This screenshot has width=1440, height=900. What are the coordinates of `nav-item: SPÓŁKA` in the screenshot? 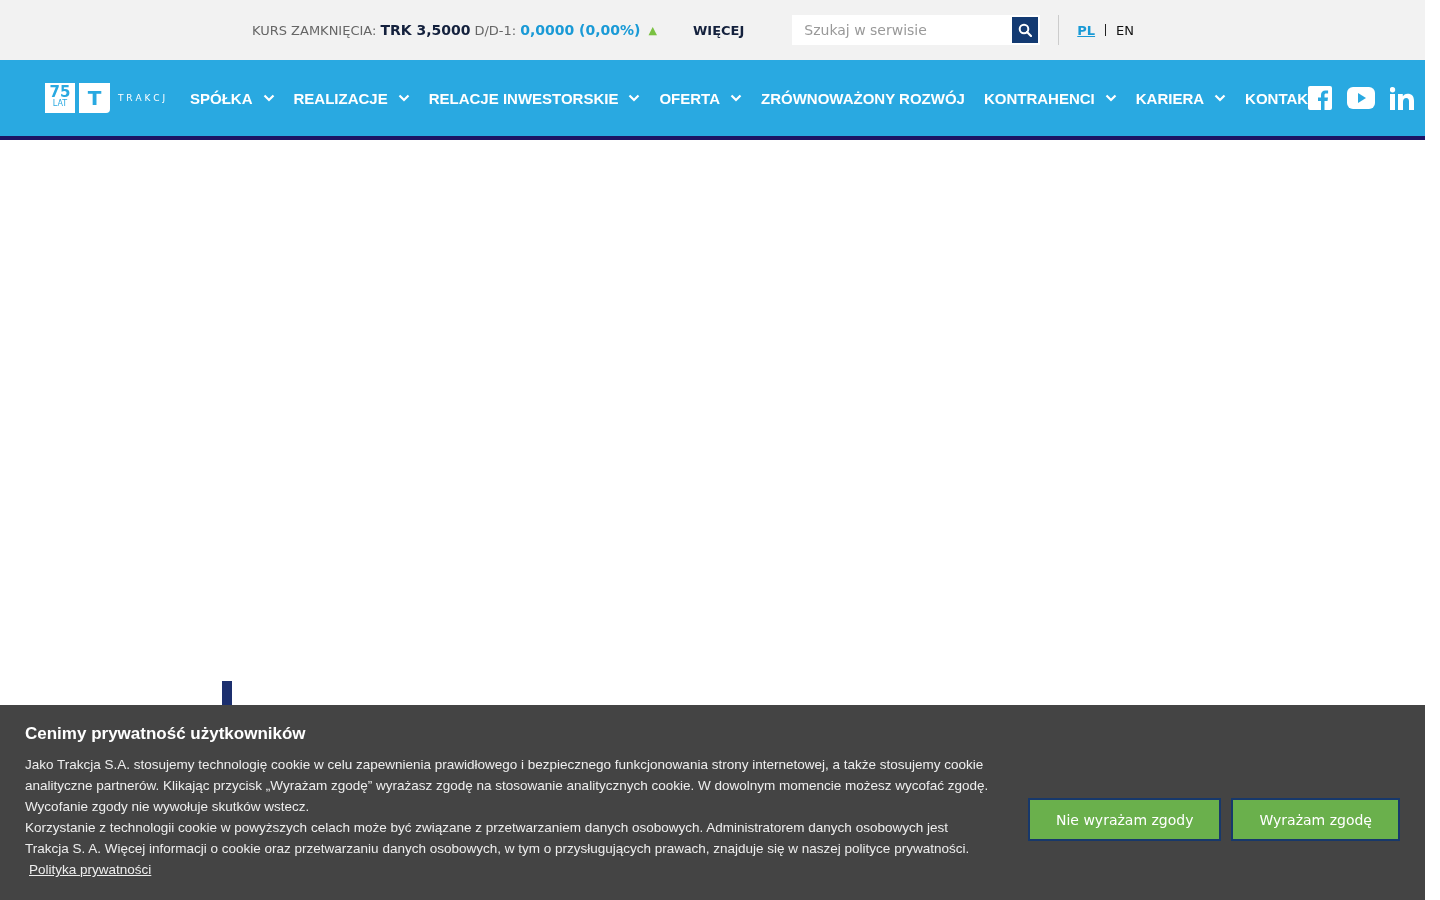 It's located at (232, 98).